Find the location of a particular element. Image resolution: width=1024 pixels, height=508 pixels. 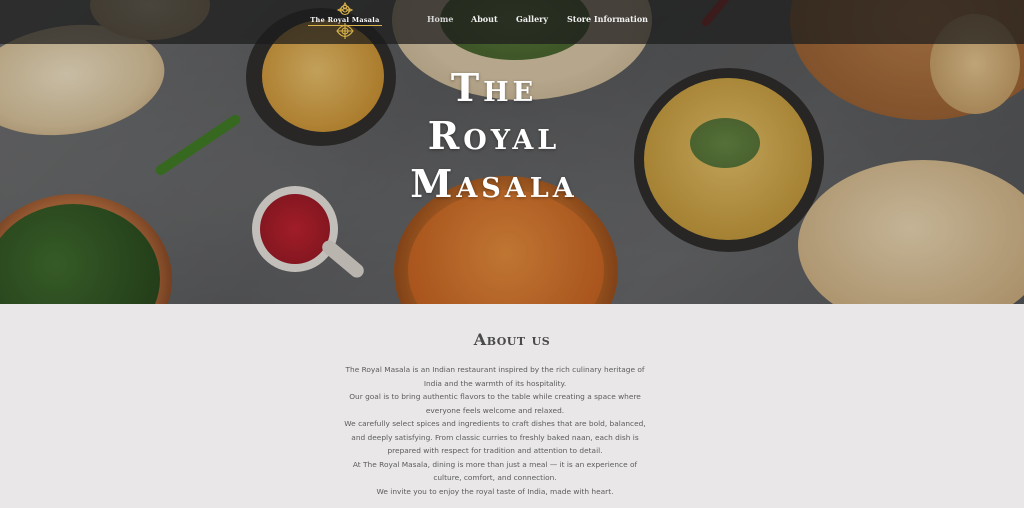

about-text-line: culture, comfort, and connection. is located at coordinates (495, 477).